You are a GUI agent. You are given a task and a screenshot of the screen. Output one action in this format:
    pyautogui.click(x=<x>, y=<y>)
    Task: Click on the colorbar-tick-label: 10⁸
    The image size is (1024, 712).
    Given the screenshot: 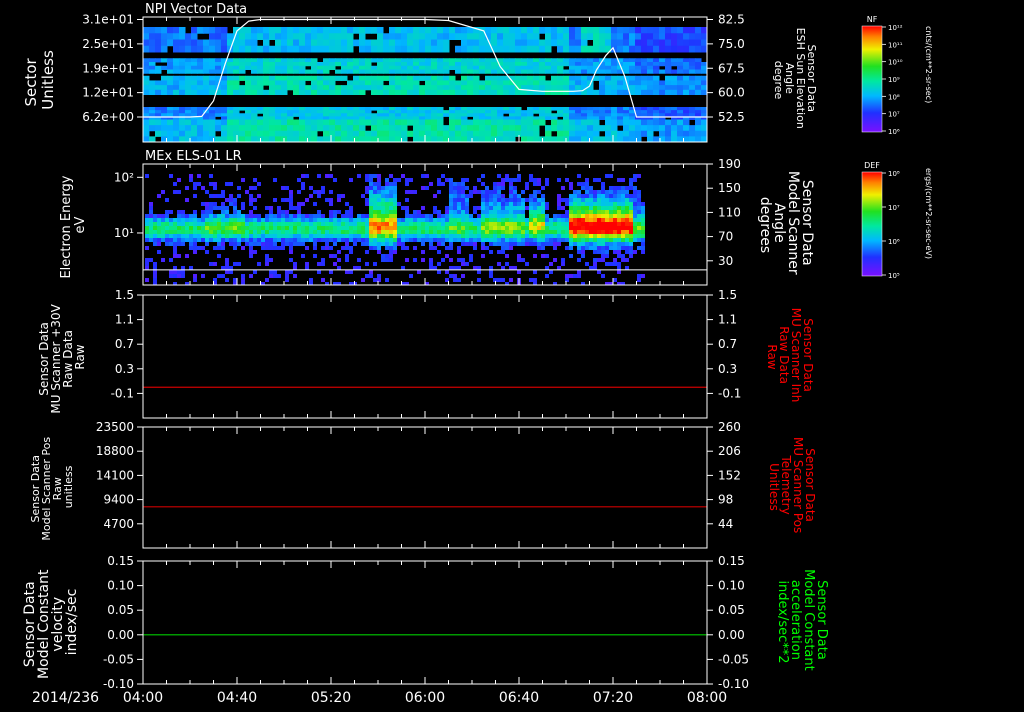 What is the action you would take?
    pyautogui.click(x=894, y=174)
    